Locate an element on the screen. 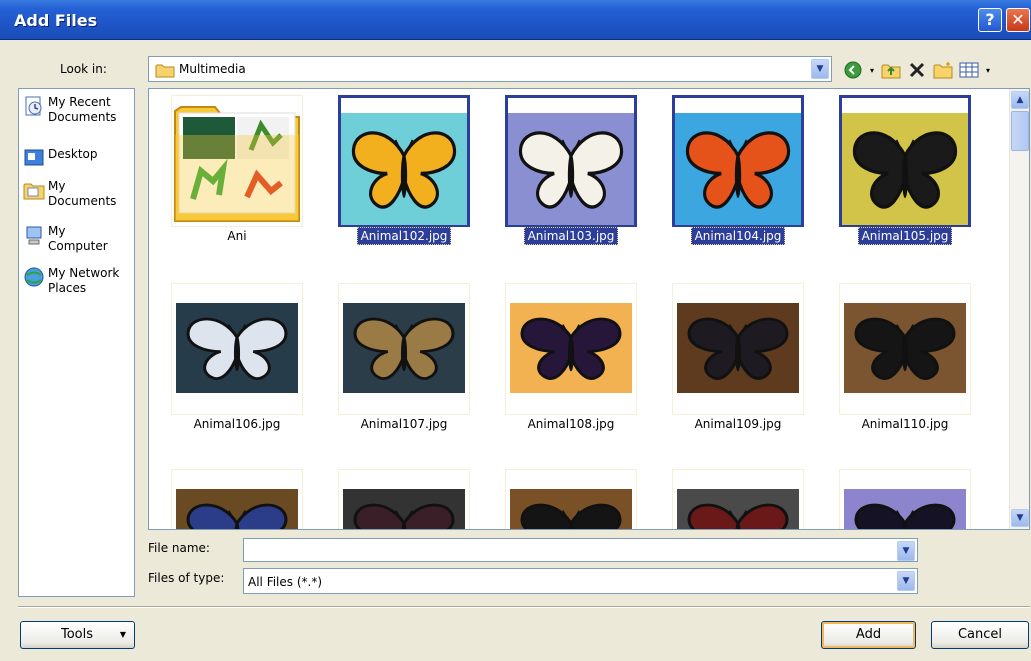 Image resolution: width=1031 pixels, height=661 pixels. file-name-field: ▼ is located at coordinates (580, 550).